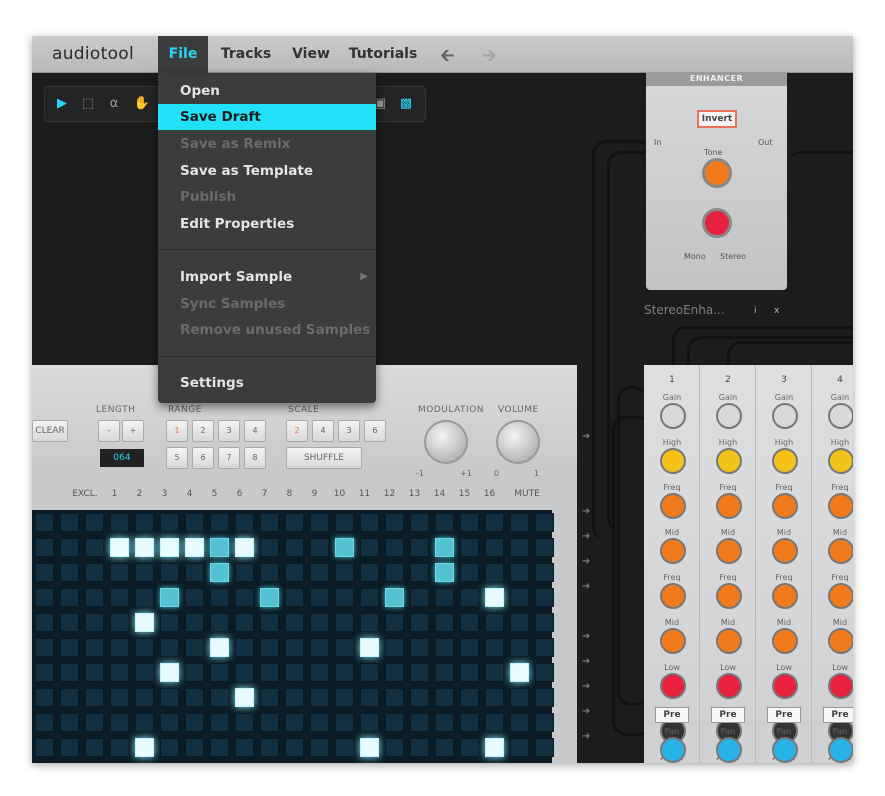  What do you see at coordinates (311, 54) in the screenshot?
I see `menu-view: View` at bounding box center [311, 54].